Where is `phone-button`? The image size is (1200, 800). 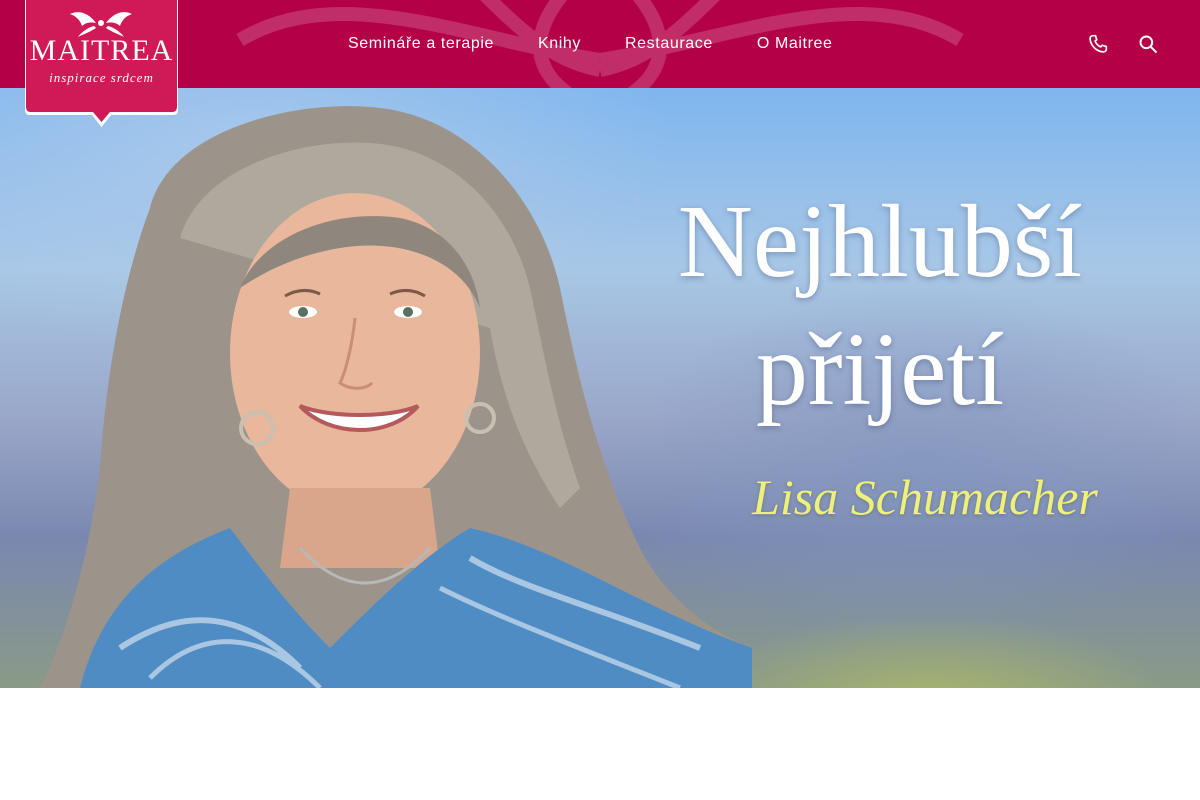 phone-button is located at coordinates (1098, 44).